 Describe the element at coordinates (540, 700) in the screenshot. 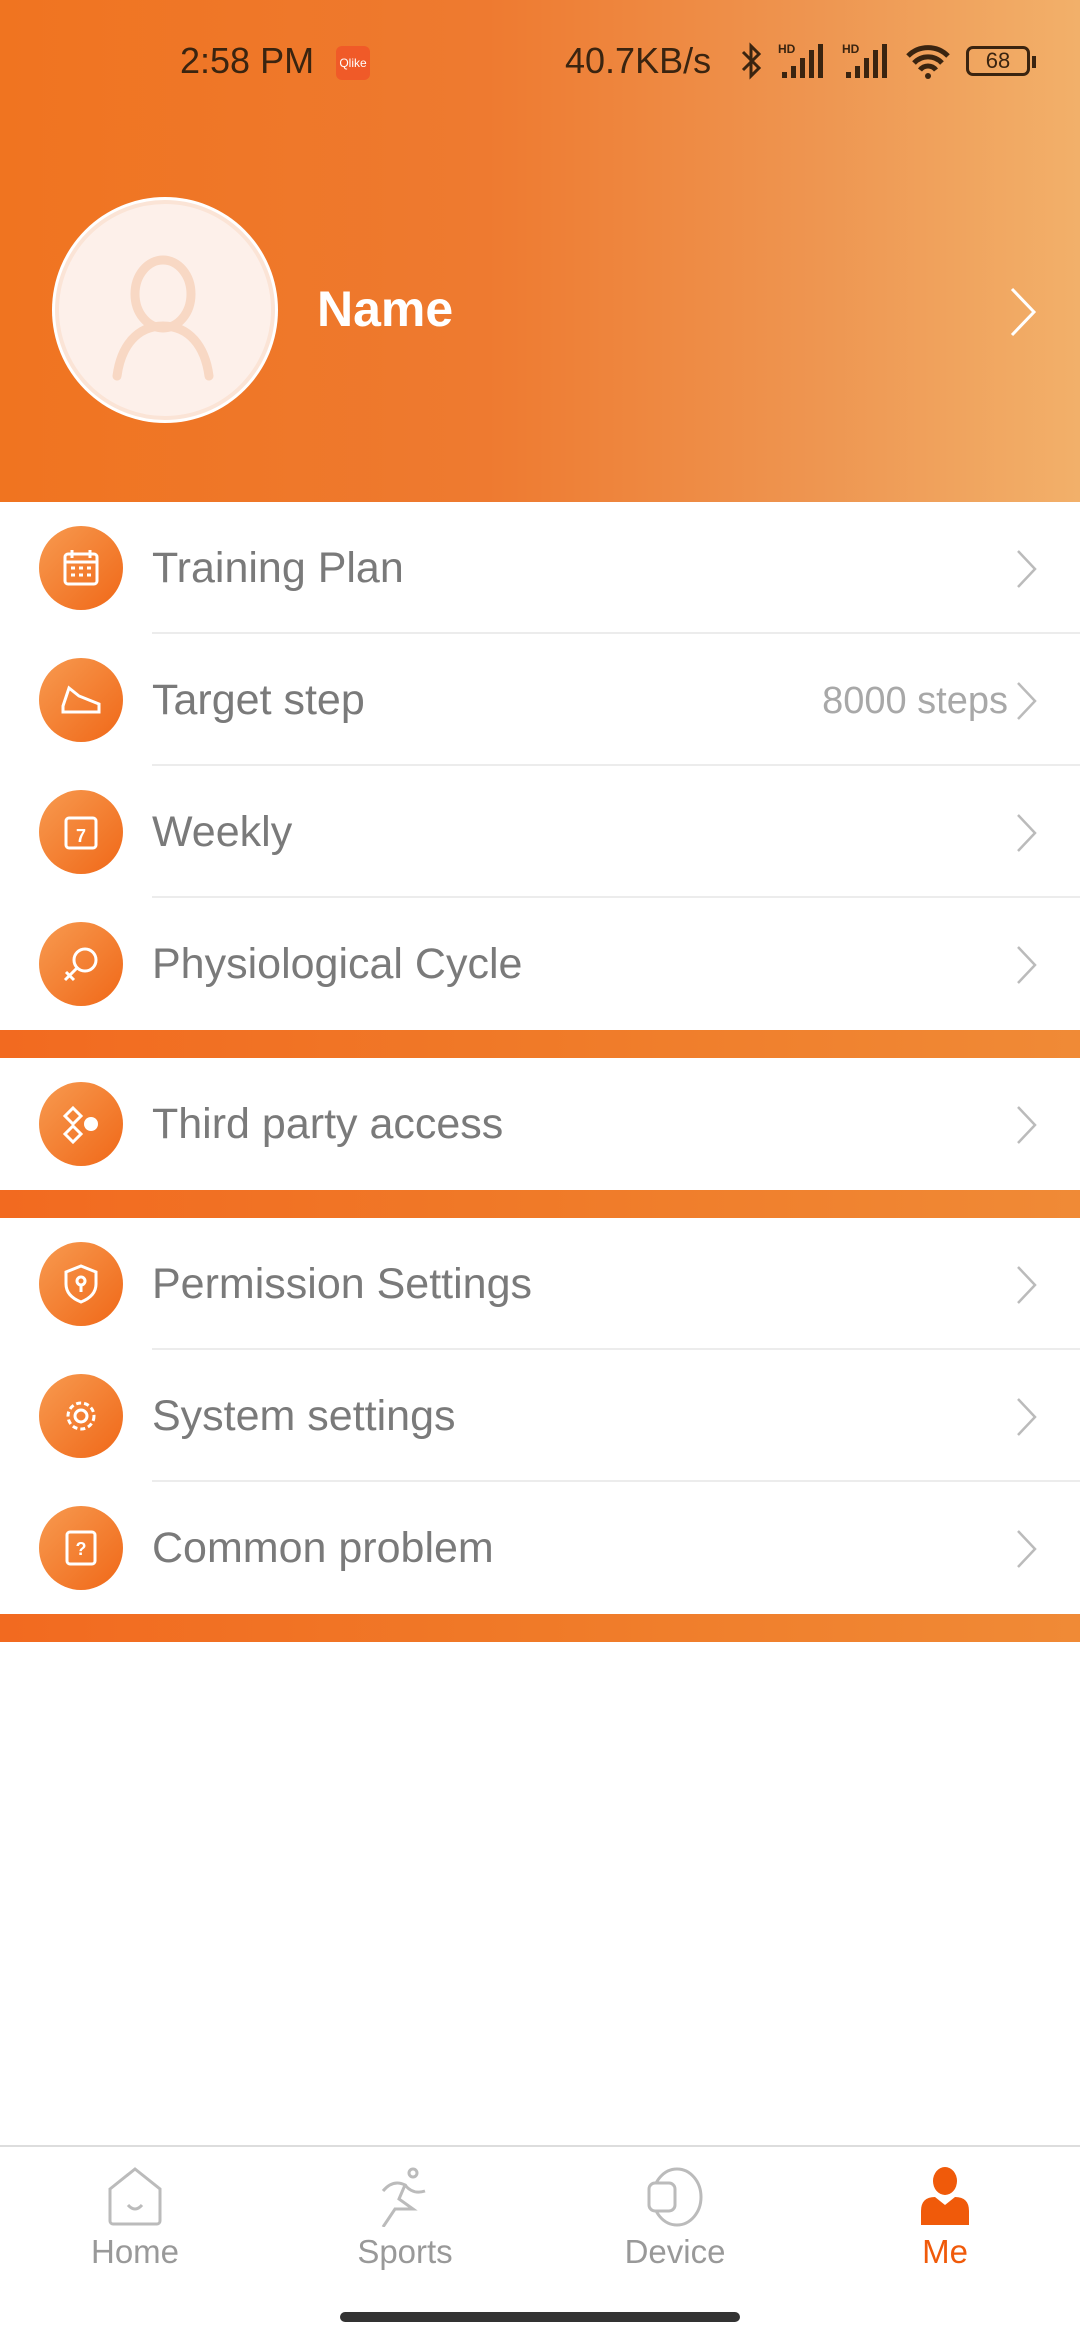

I see `menu-item-target-step: Target step 8000 steps` at that location.